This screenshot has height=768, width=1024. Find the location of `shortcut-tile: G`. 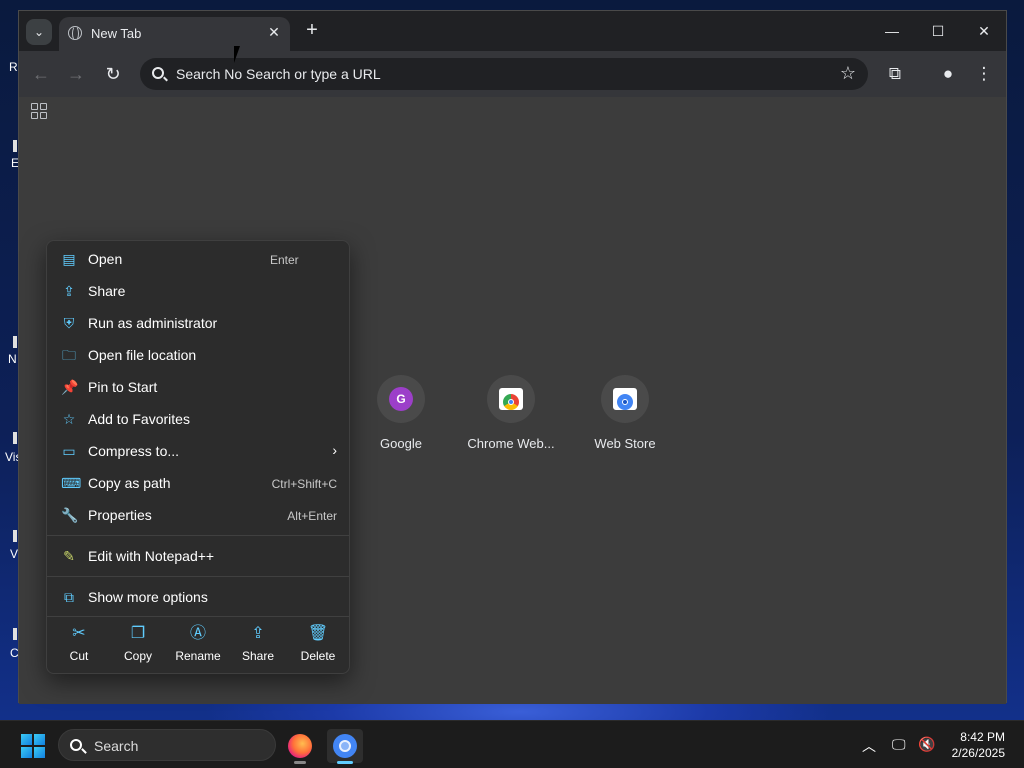

shortcut-tile: G is located at coordinates (401, 399).